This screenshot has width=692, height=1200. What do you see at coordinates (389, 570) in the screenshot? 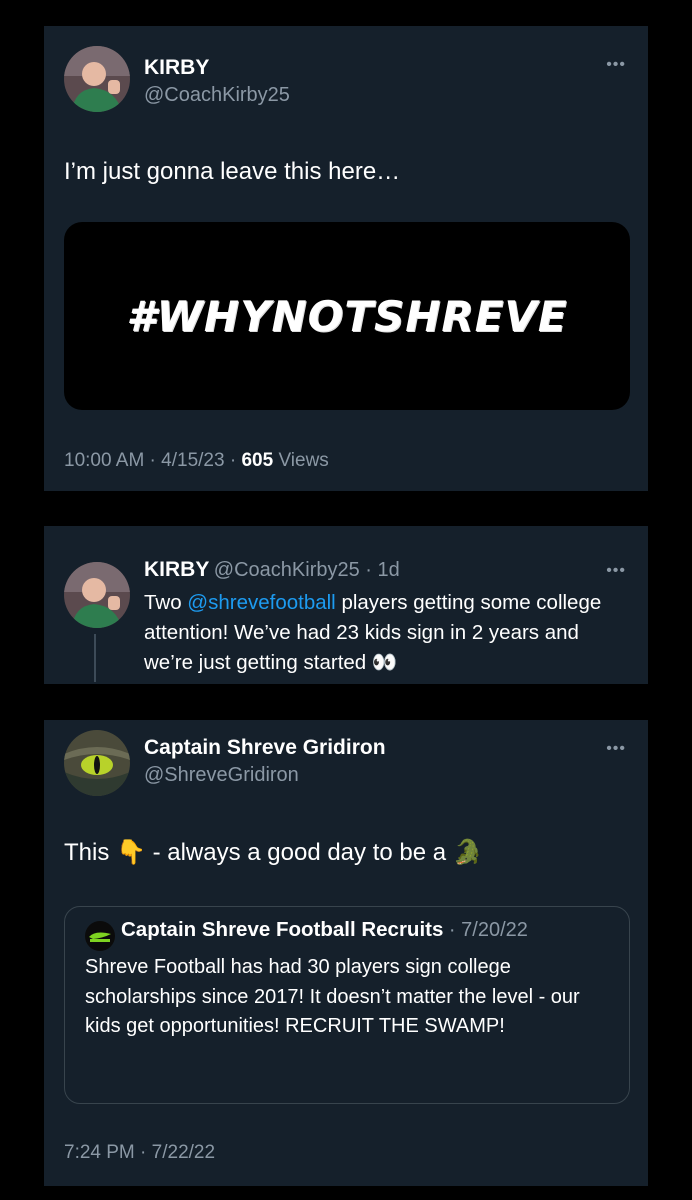
I see `tweet-age: 1d` at bounding box center [389, 570].